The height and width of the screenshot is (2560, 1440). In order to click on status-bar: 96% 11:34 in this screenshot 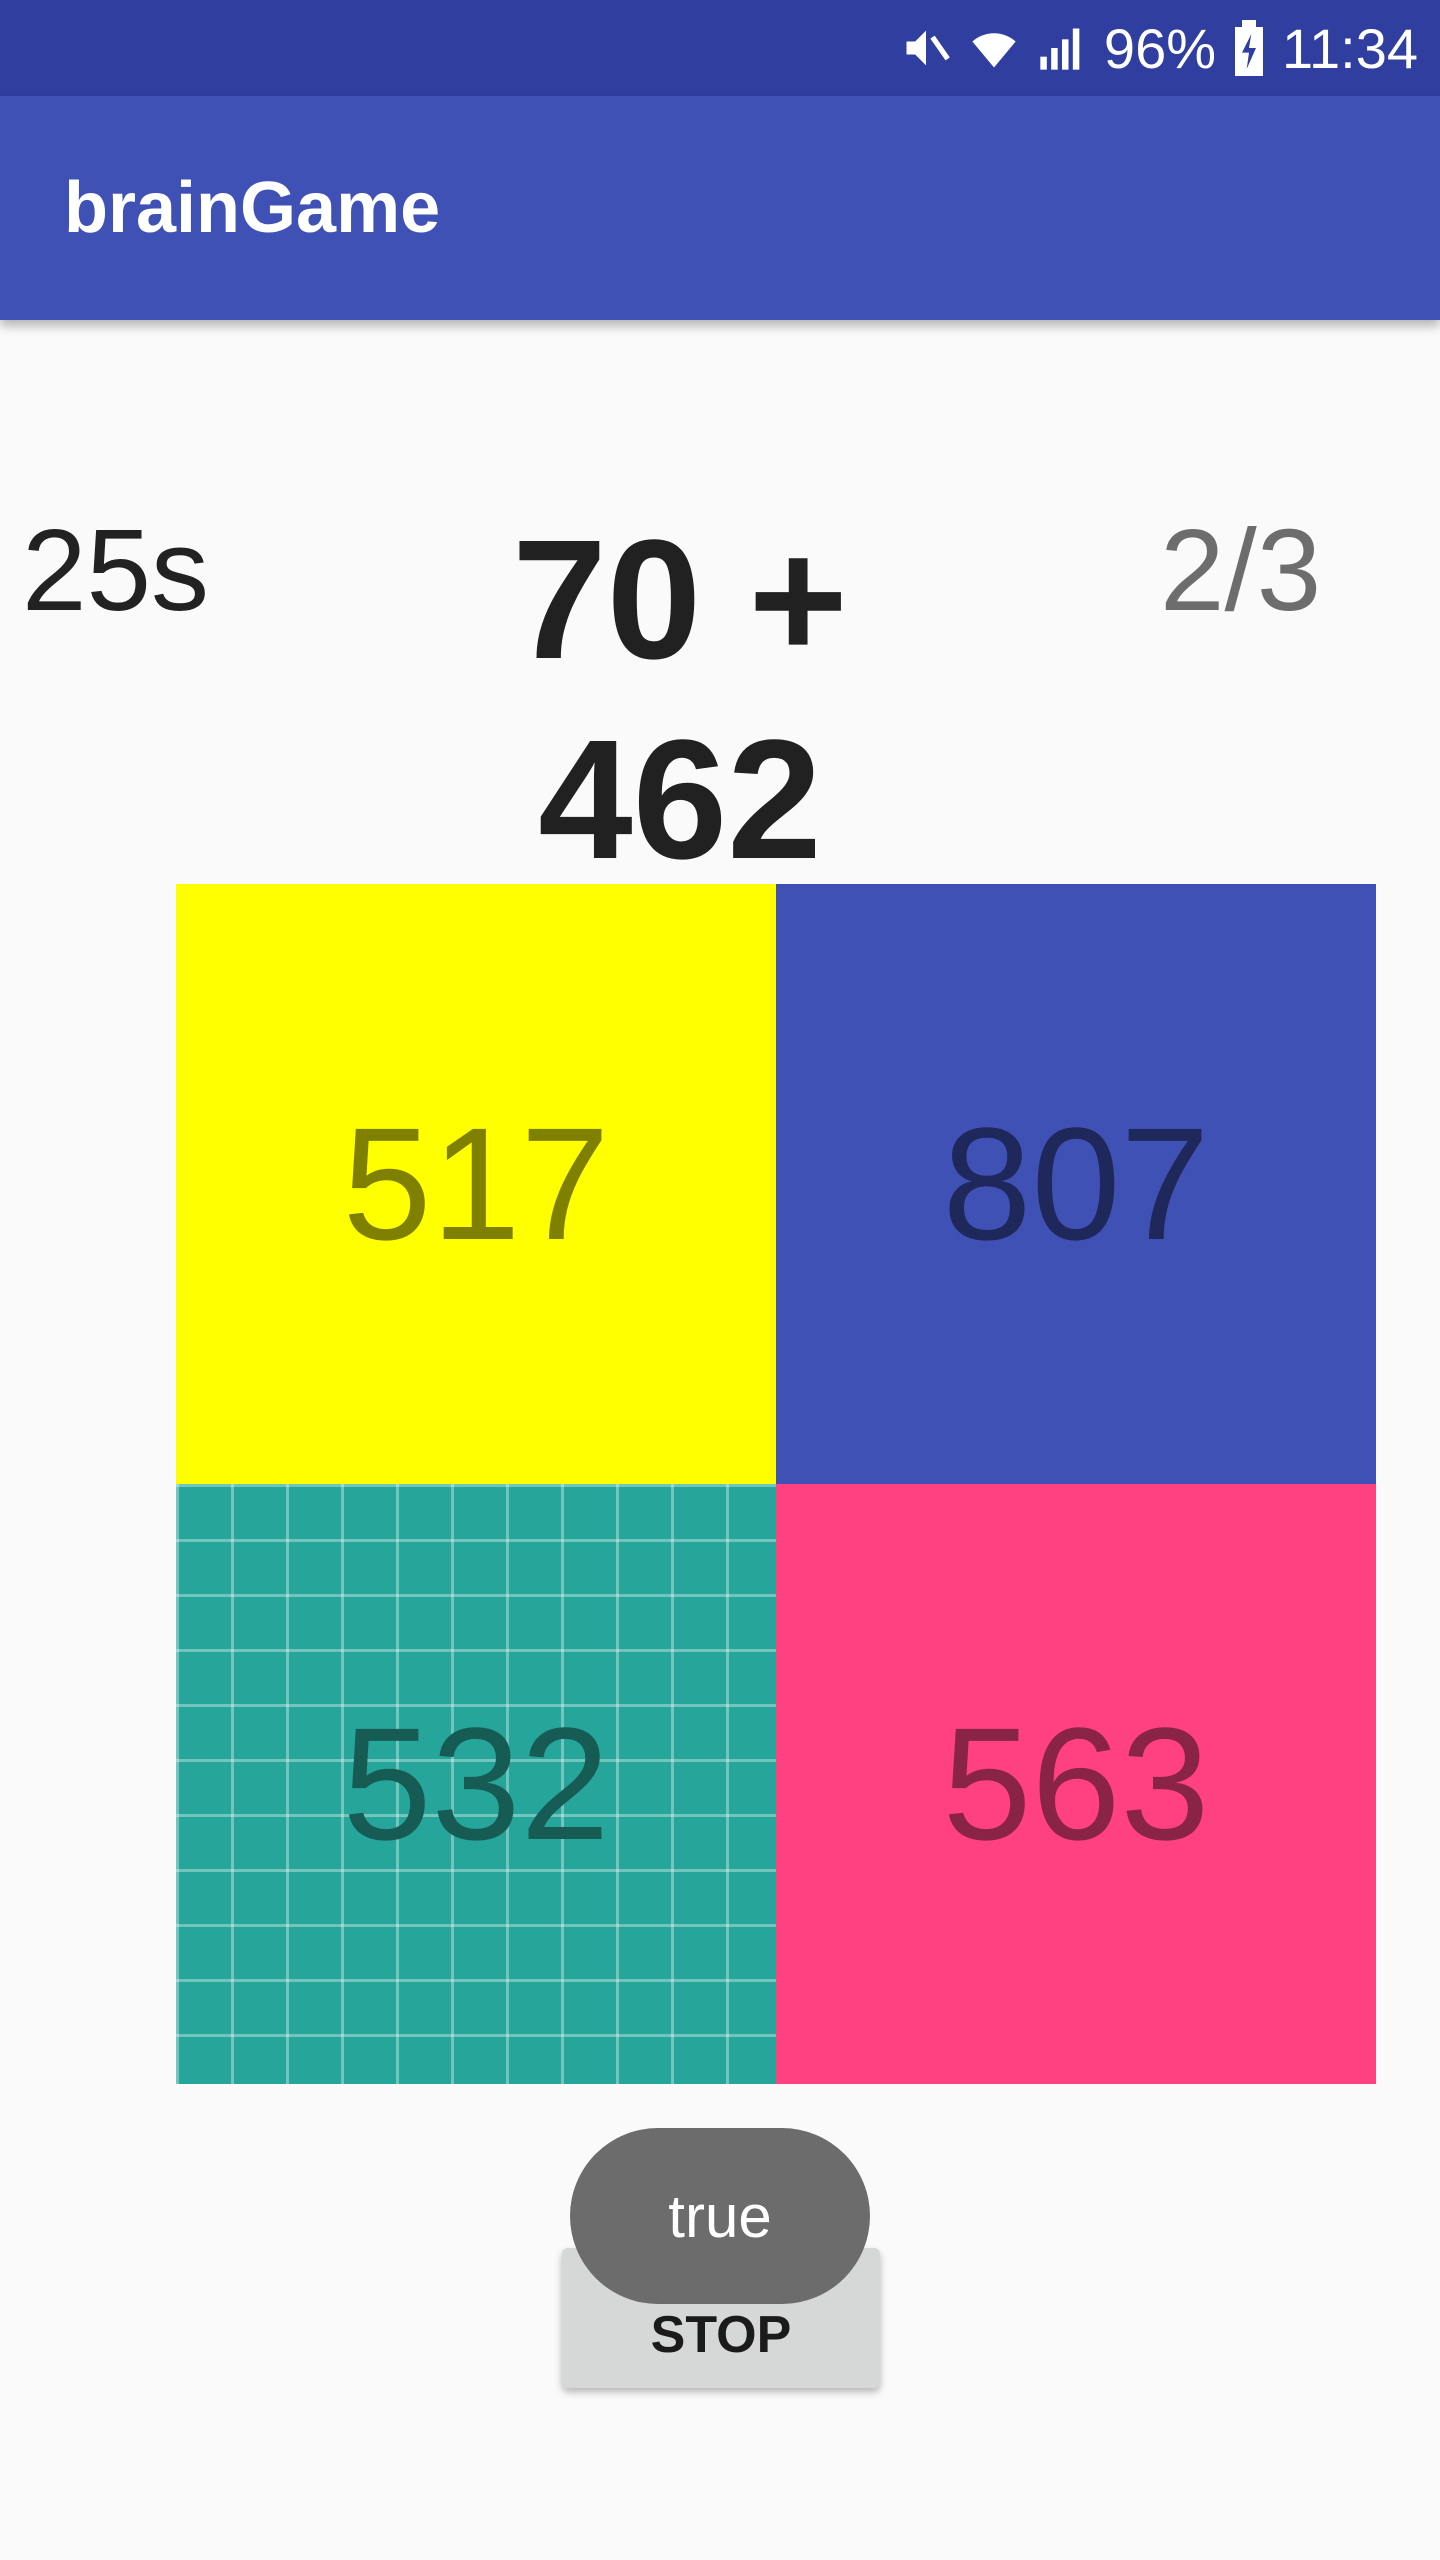, I will do `click(720, 48)`.